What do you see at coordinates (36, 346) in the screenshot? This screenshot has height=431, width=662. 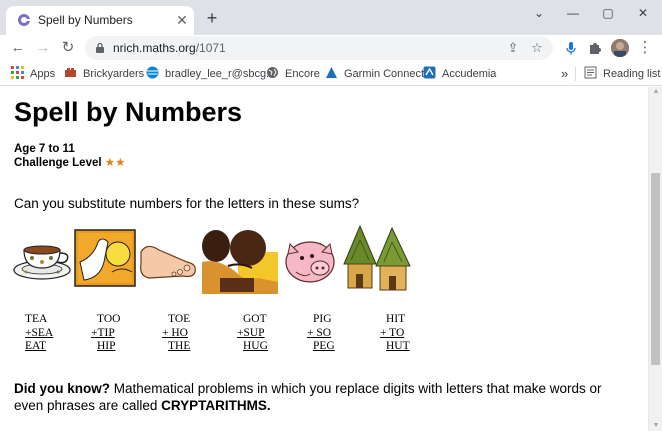 I see `sum-line-3: EAT` at bounding box center [36, 346].